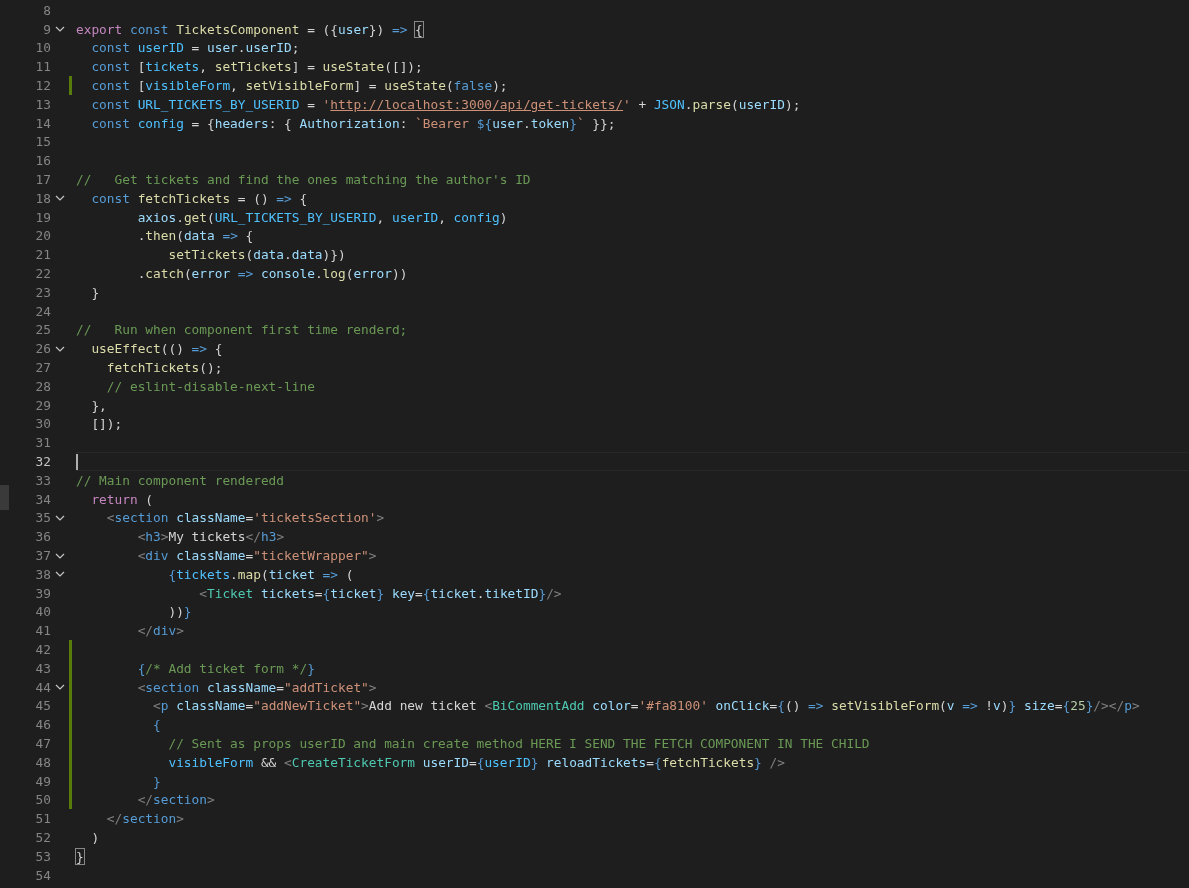  I want to click on code-line: axios.get(URL_TICKETS_BY_USERID, userID, config), so click(322, 217).